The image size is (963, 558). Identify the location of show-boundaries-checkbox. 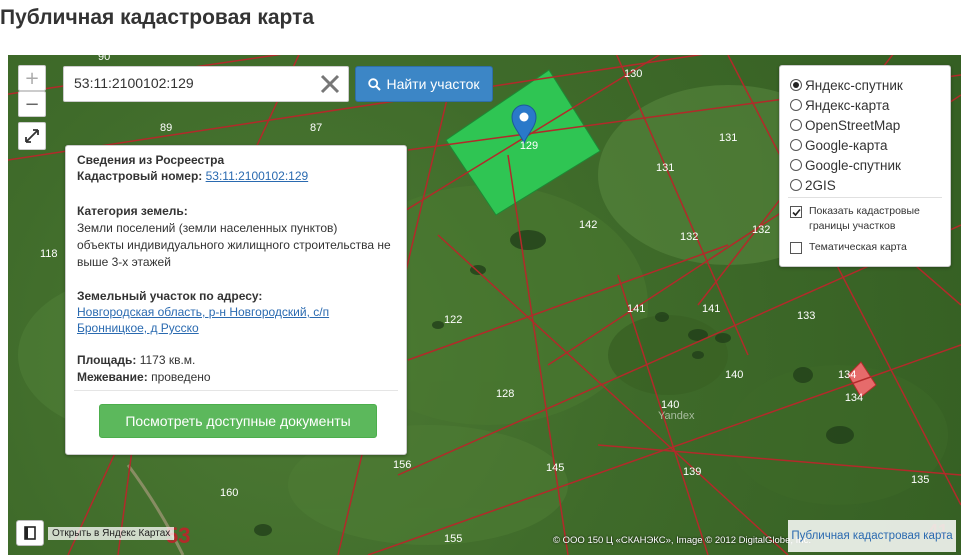
(796, 212).